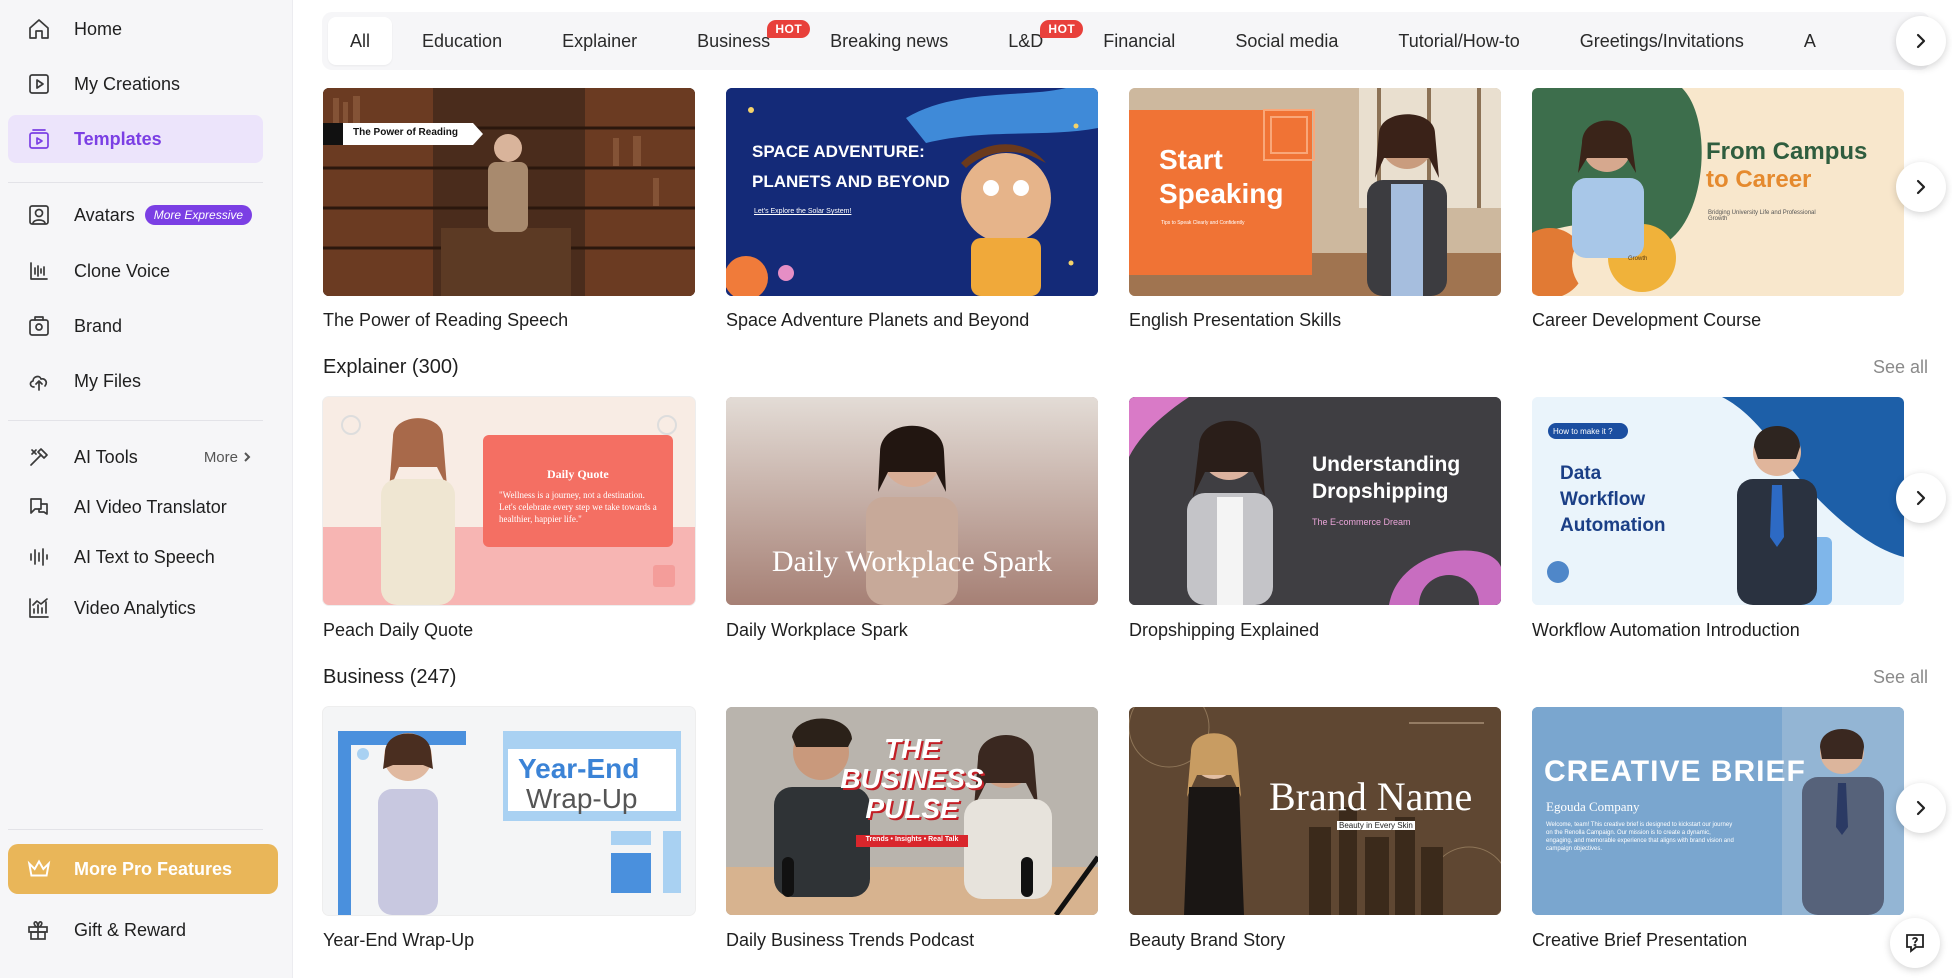  What do you see at coordinates (912, 561) in the screenshot?
I see `thumb-text: Daily Workplace Spark` at bounding box center [912, 561].